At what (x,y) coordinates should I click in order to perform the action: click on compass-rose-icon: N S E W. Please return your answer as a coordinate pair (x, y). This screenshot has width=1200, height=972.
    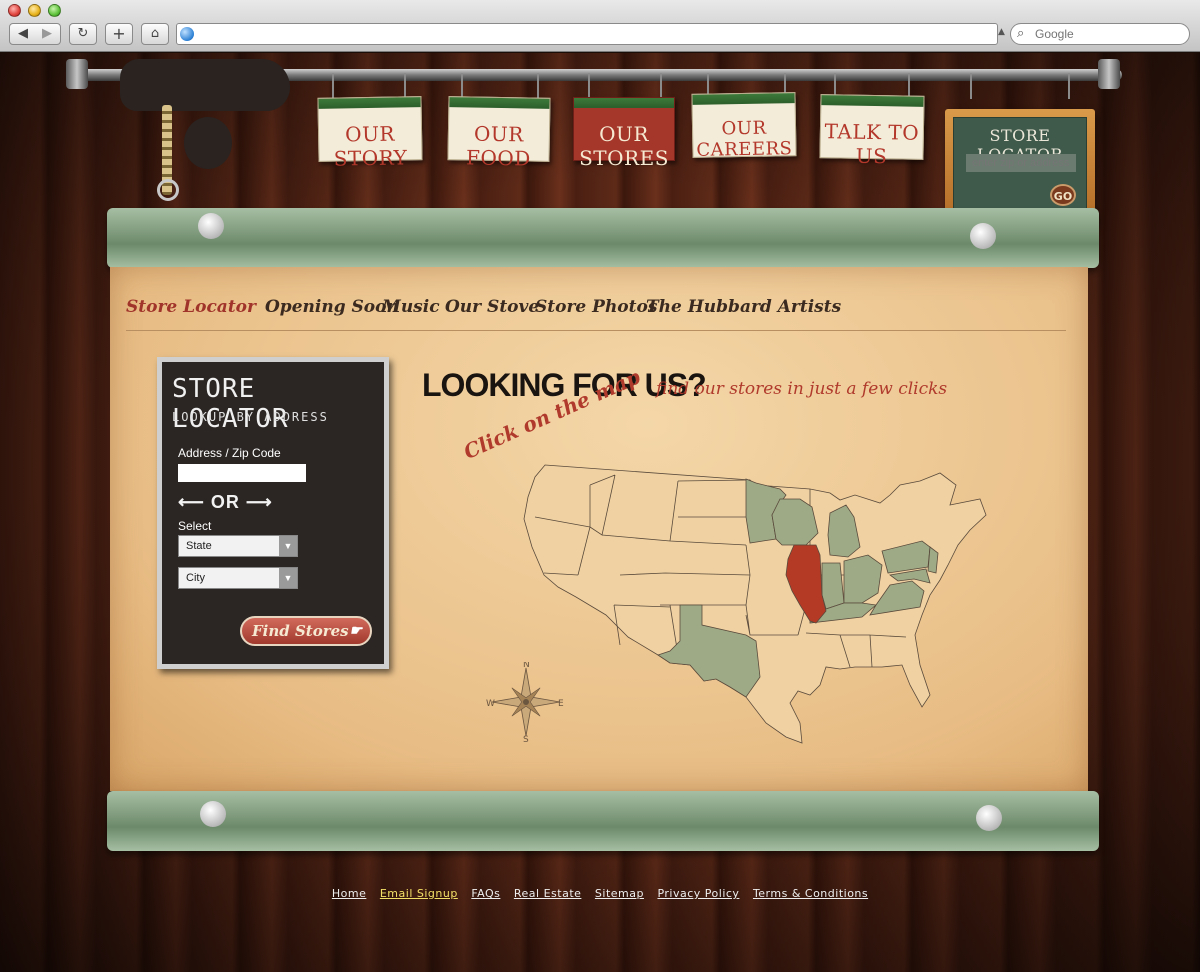
    Looking at the image, I should click on (525, 702).